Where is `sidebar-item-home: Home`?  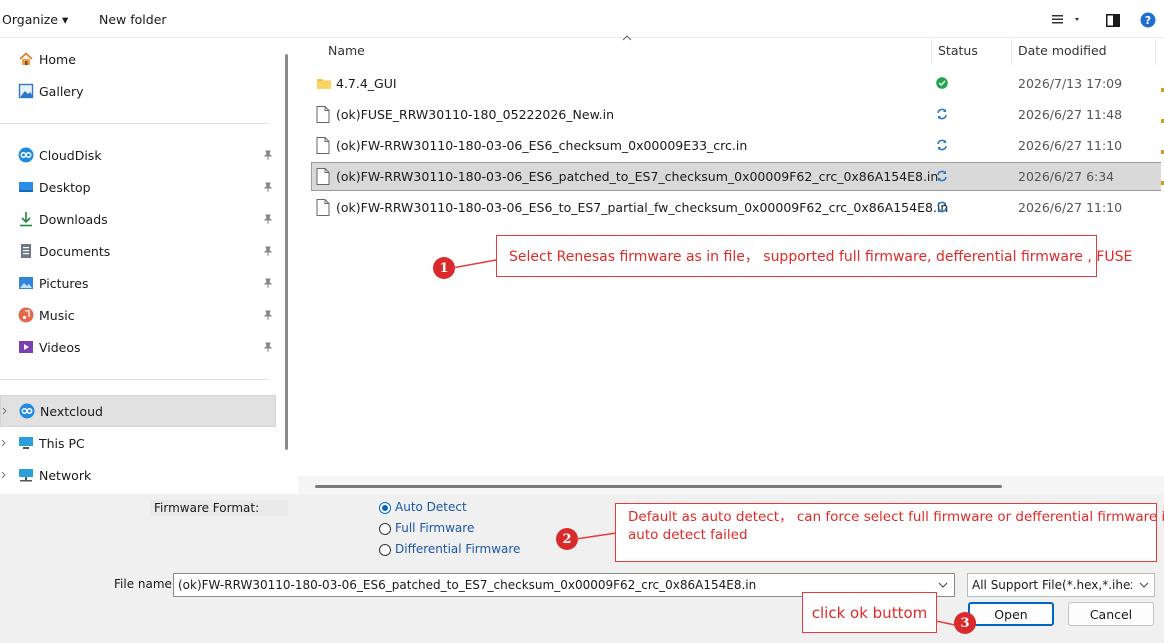 sidebar-item-home: Home is located at coordinates (138, 59).